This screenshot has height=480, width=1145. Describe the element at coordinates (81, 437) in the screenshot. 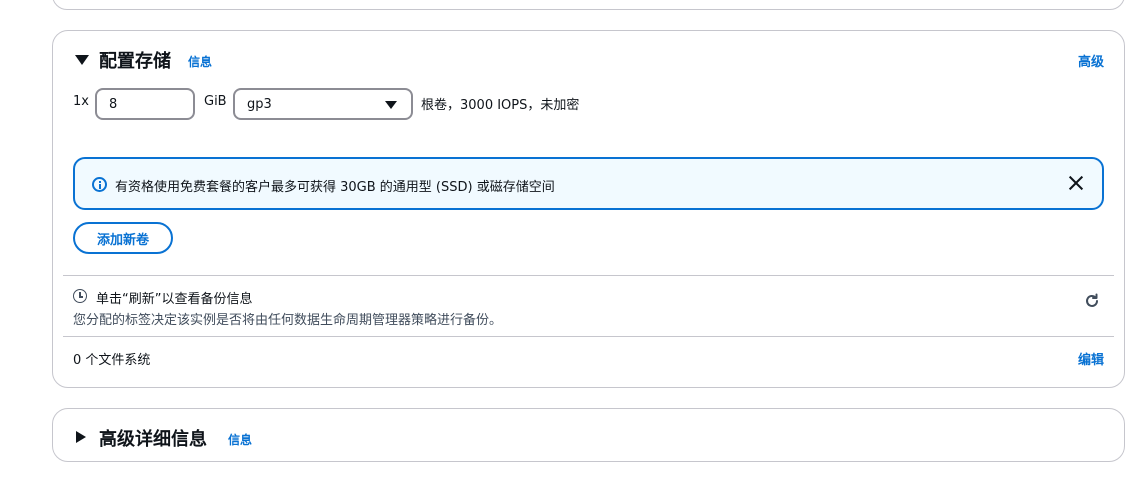

I see `expand-caret-icon` at that location.